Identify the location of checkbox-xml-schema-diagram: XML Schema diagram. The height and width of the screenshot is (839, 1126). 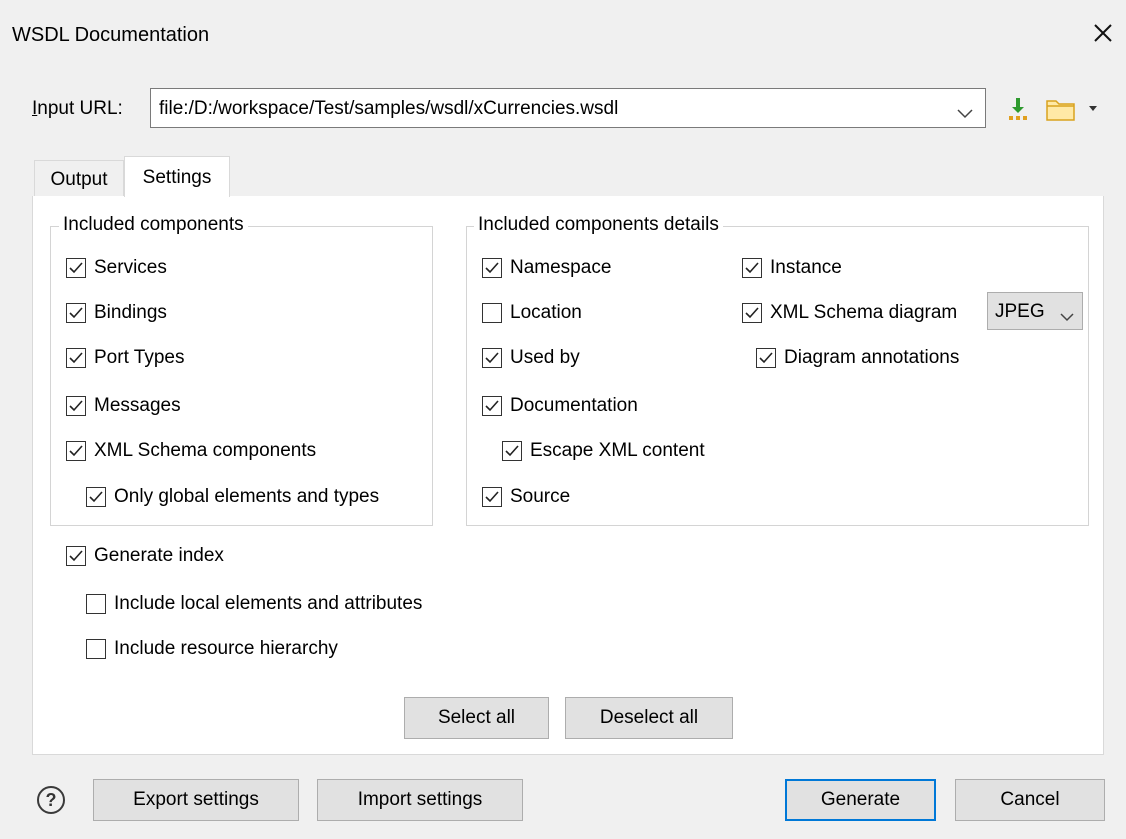
(849, 313).